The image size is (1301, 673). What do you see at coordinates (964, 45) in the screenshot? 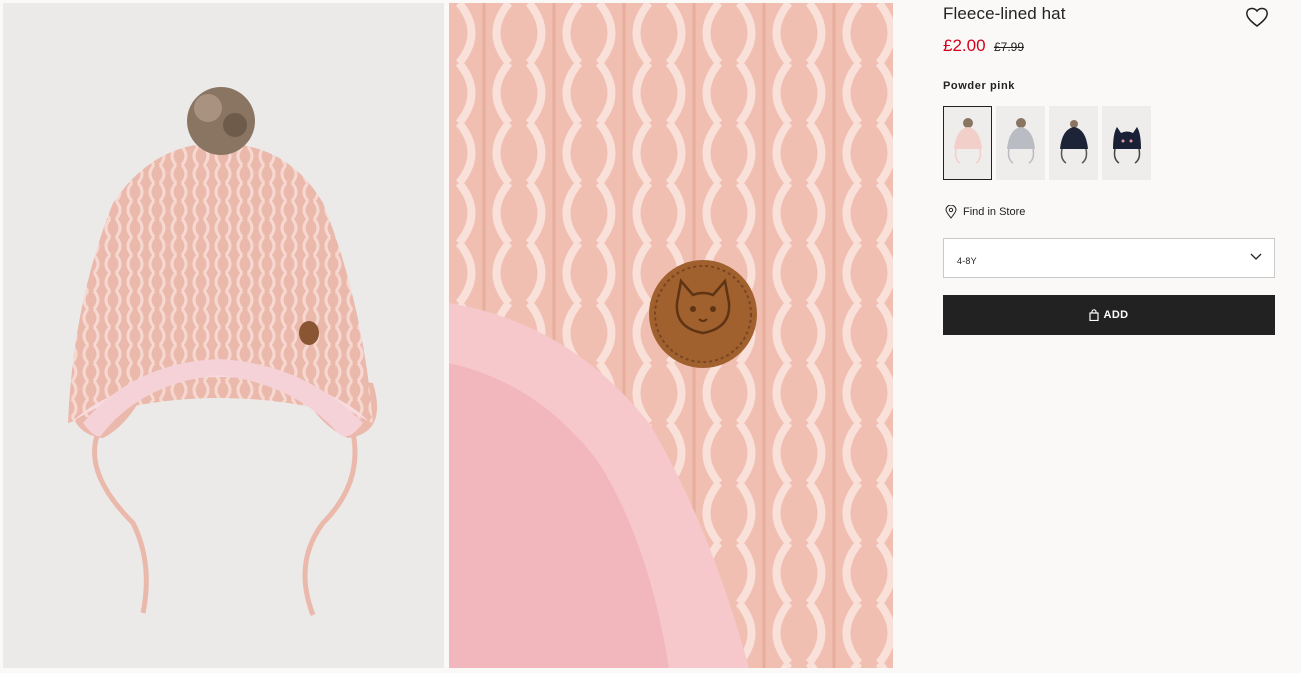
I see `sale-price: £2.00` at bounding box center [964, 45].